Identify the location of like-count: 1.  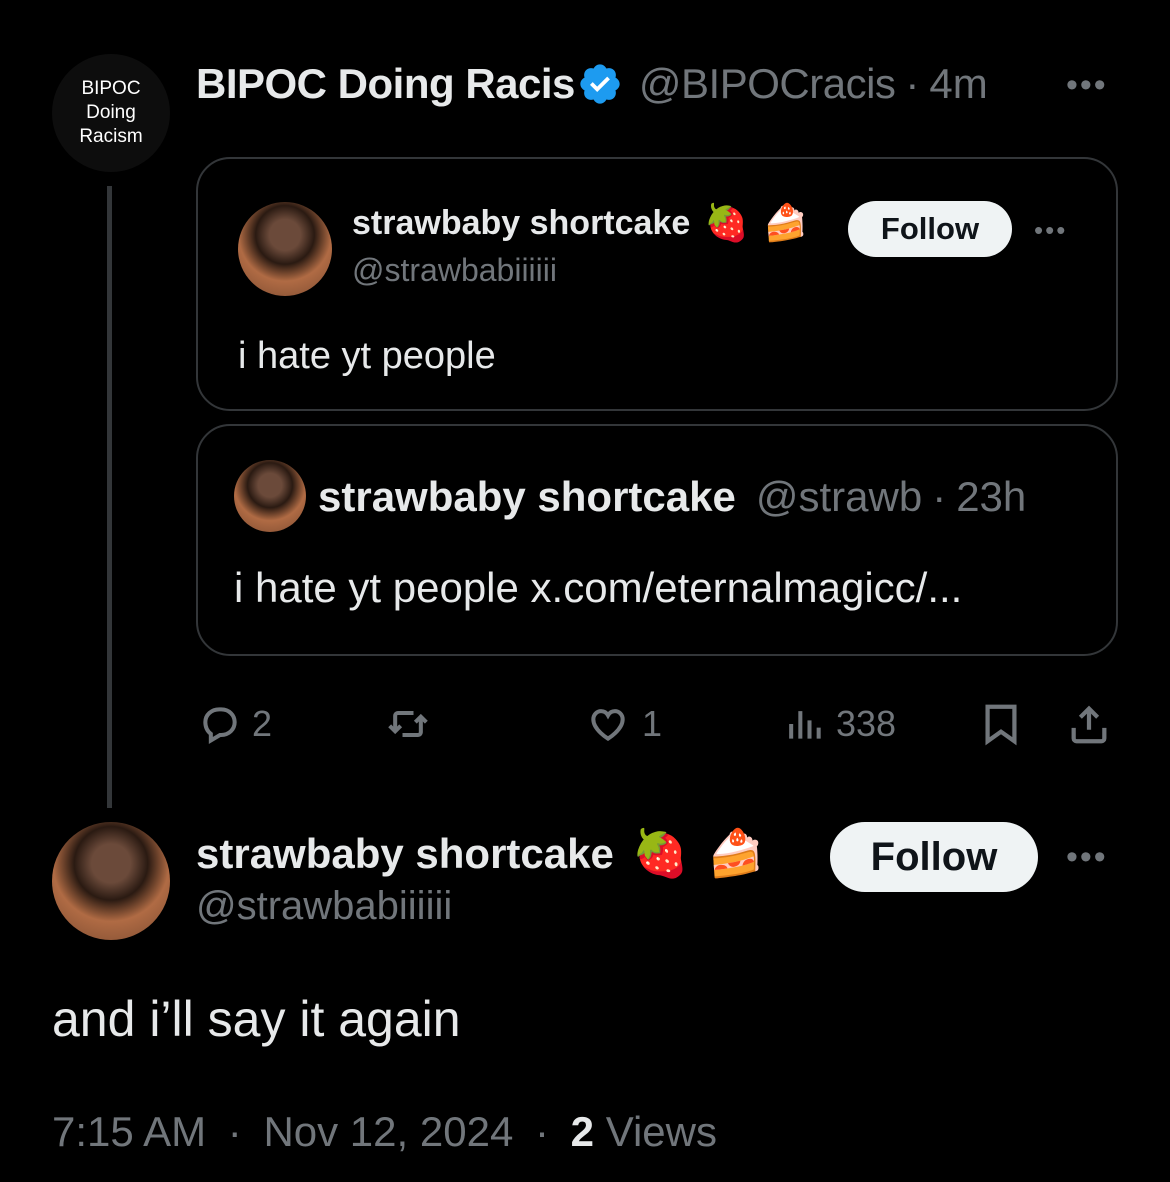
(652, 723).